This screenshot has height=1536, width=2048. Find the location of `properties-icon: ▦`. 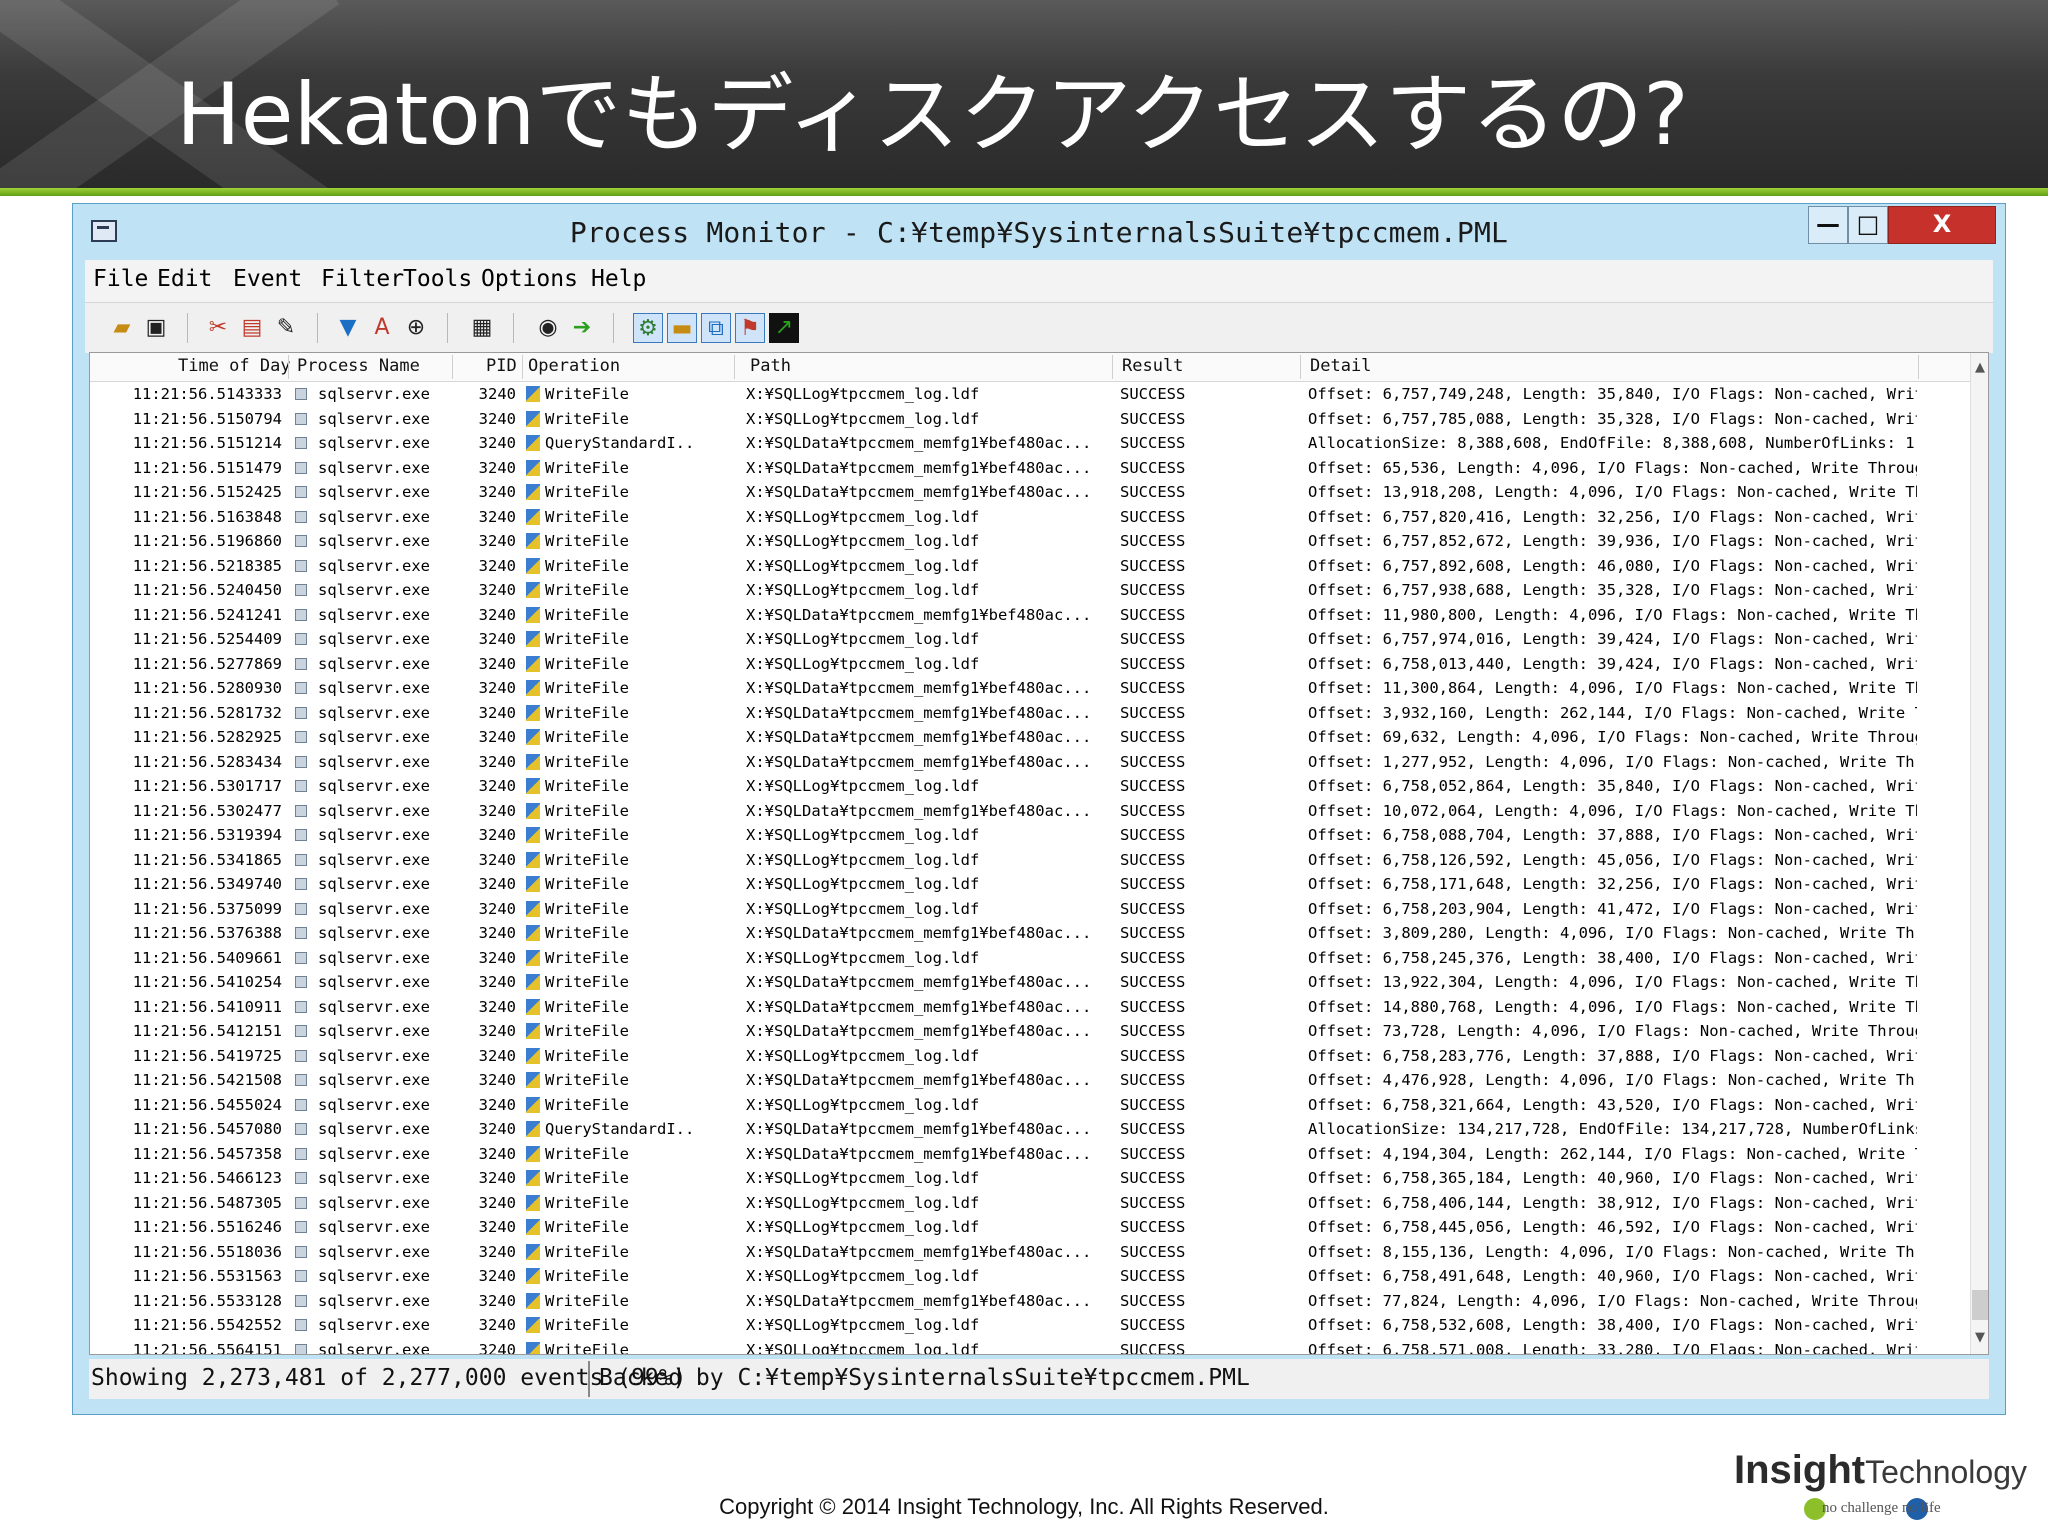

properties-icon: ▦ is located at coordinates (482, 328).